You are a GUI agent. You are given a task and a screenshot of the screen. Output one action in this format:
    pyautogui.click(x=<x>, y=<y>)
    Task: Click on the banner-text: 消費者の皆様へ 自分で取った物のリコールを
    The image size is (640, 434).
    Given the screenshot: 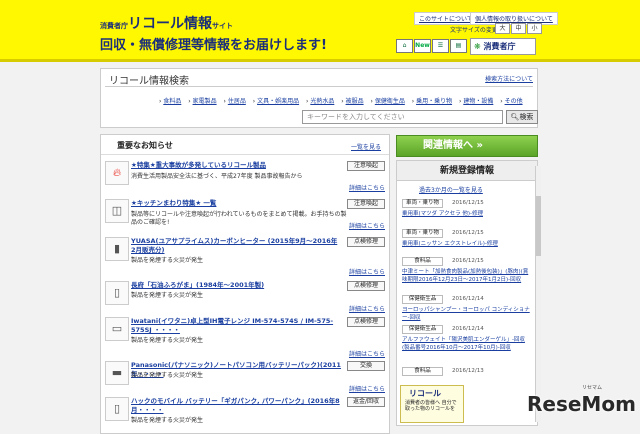 What is the action you would take?
    pyautogui.click(x=431, y=406)
    